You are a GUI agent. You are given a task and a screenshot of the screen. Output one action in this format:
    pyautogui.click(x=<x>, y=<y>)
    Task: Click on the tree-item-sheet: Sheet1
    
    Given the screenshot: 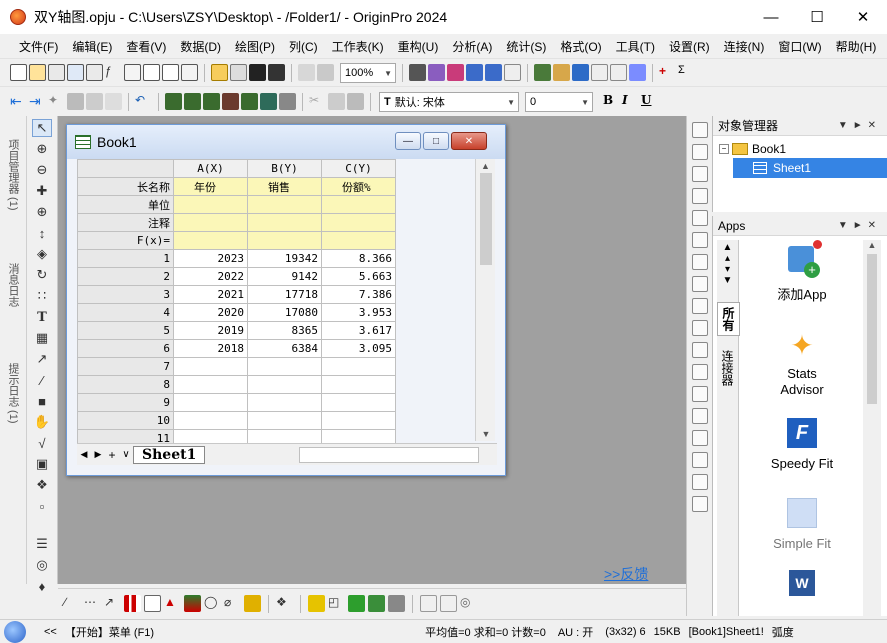 What is the action you would take?
    pyautogui.click(x=810, y=168)
    